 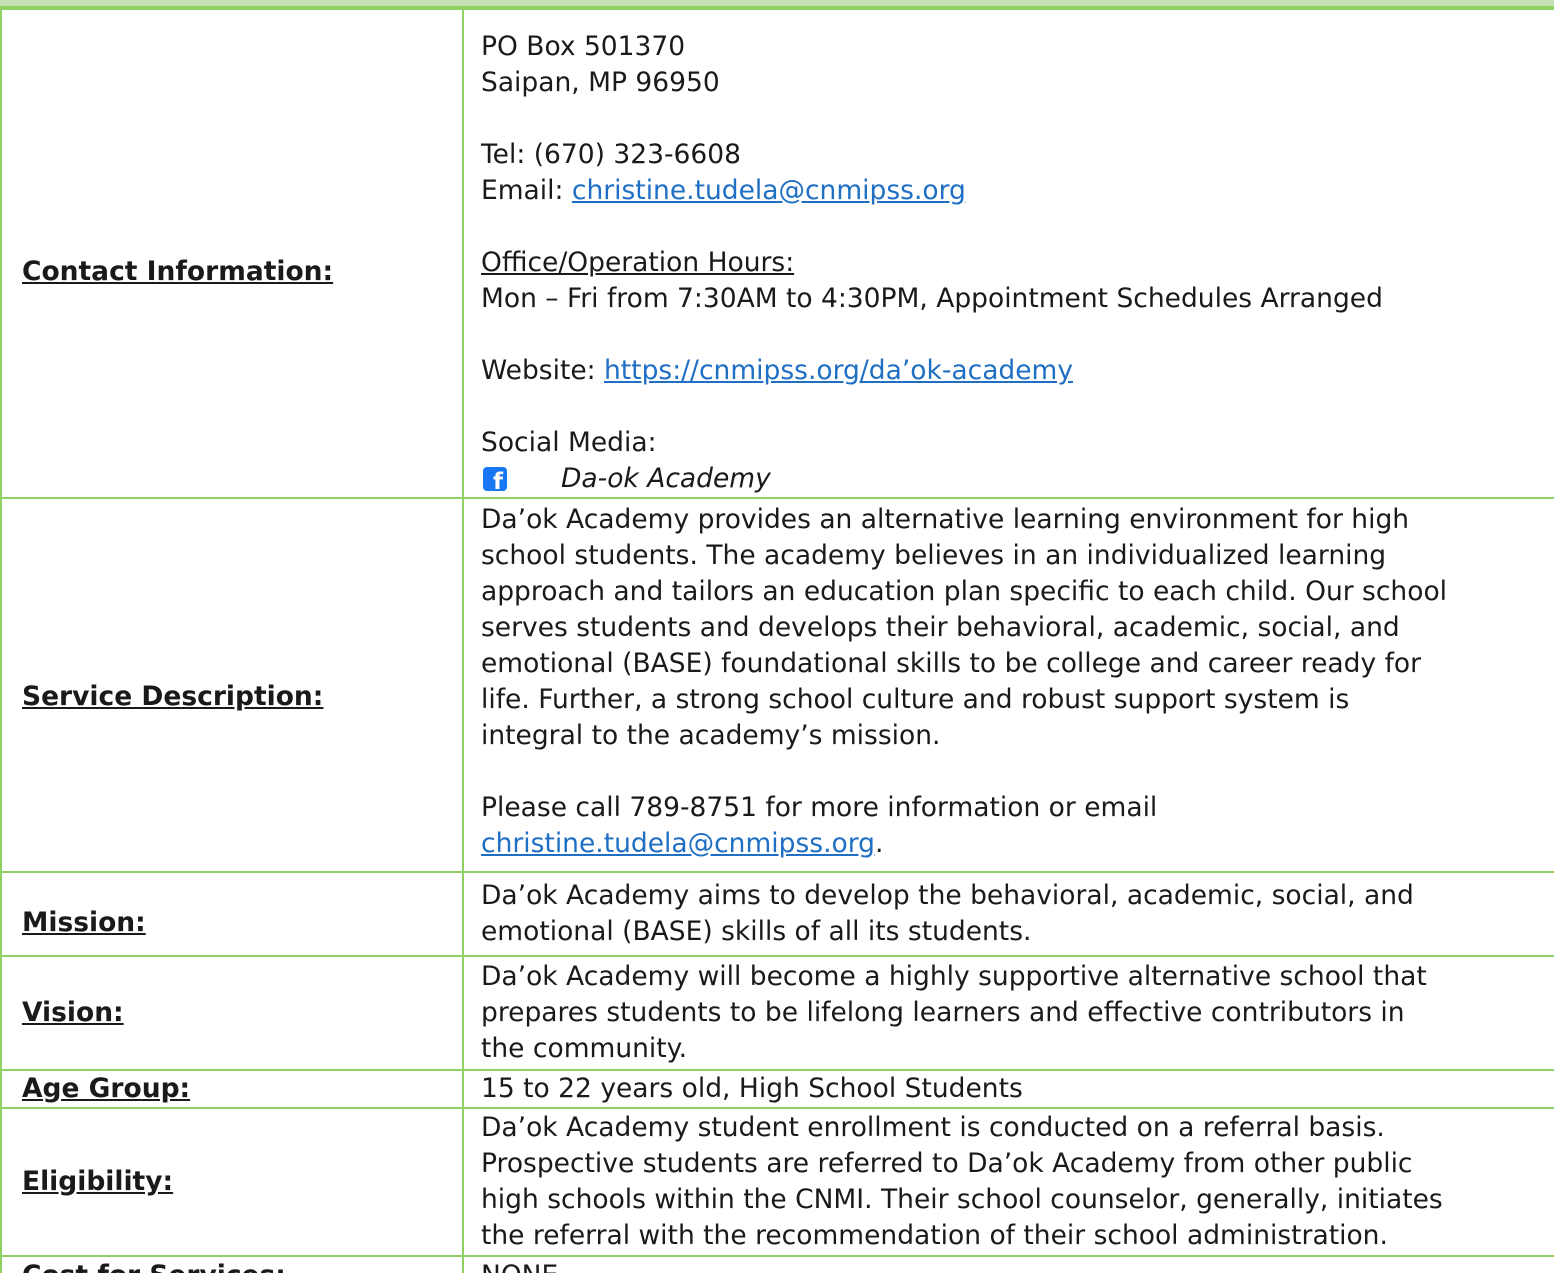 What do you see at coordinates (526, 190) in the screenshot?
I see `email-prefix: Email:` at bounding box center [526, 190].